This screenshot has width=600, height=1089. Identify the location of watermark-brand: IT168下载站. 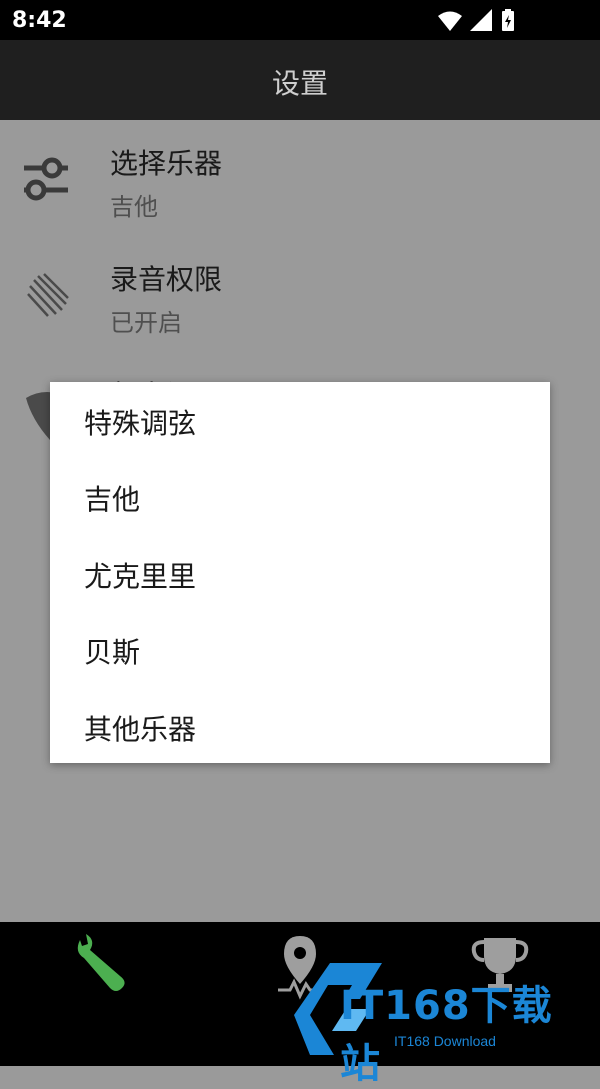
(446, 1035).